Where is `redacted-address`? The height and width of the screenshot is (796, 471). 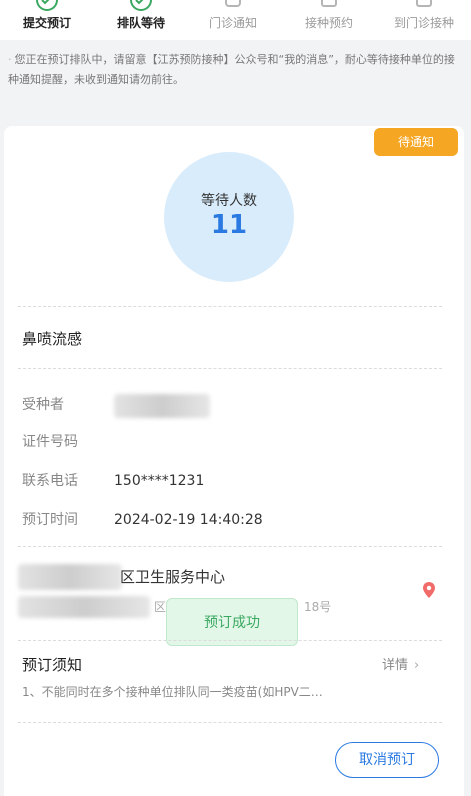
redacted-address is located at coordinates (84, 607).